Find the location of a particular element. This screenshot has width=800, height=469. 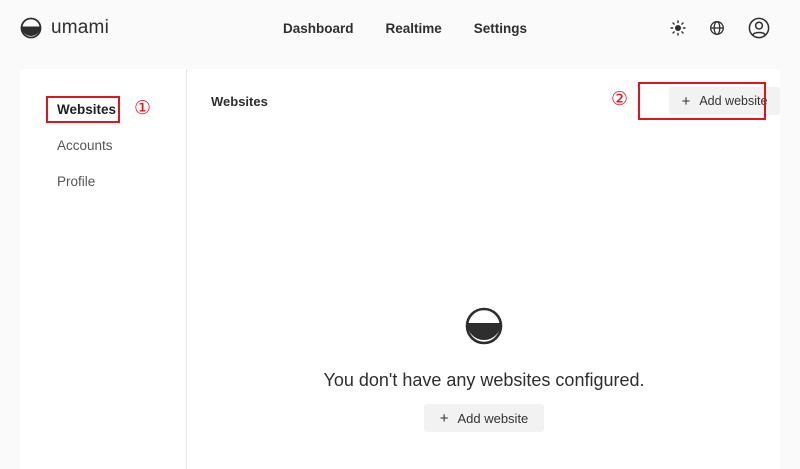

header-actions is located at coordinates (718, 30).